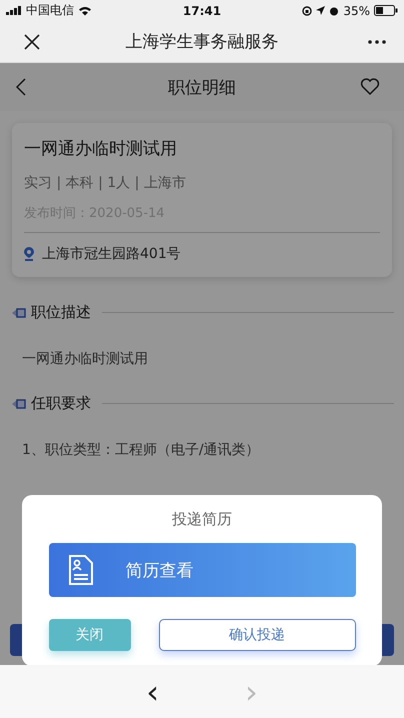 This screenshot has height=718, width=404. Describe the element at coordinates (377, 42) in the screenshot. I see `more-icon` at that location.